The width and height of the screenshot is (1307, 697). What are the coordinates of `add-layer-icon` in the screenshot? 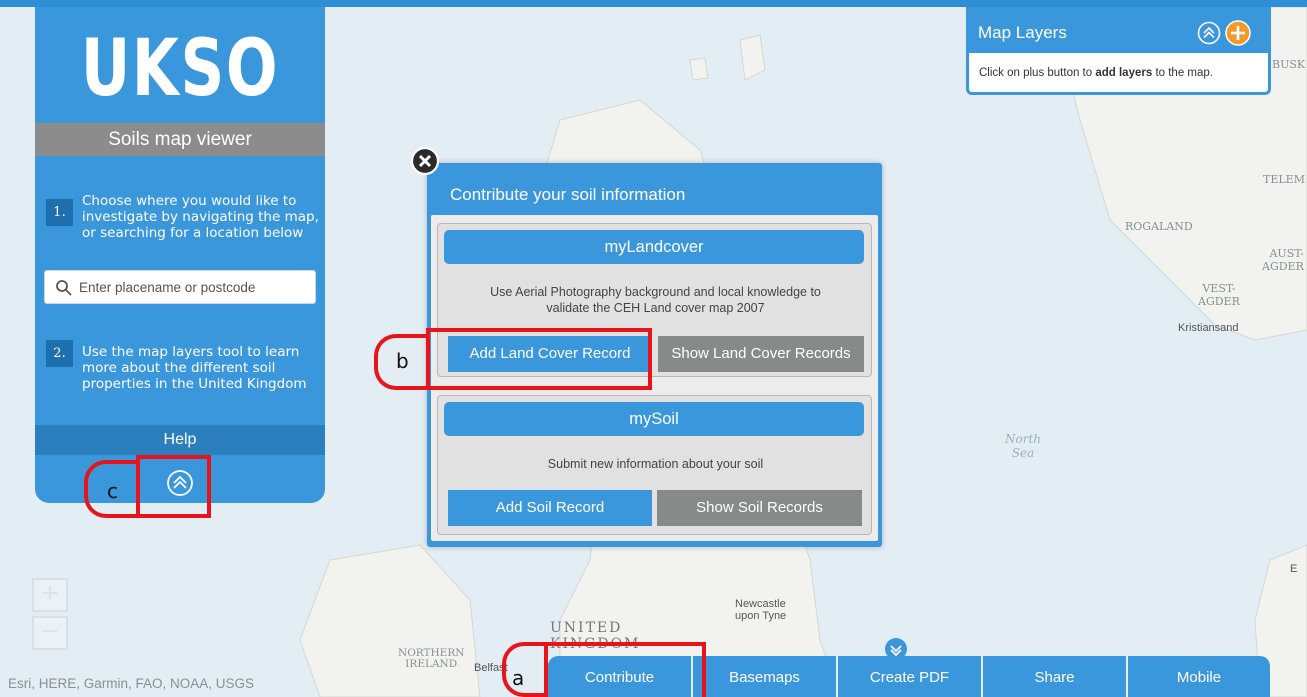 It's located at (1238, 33).